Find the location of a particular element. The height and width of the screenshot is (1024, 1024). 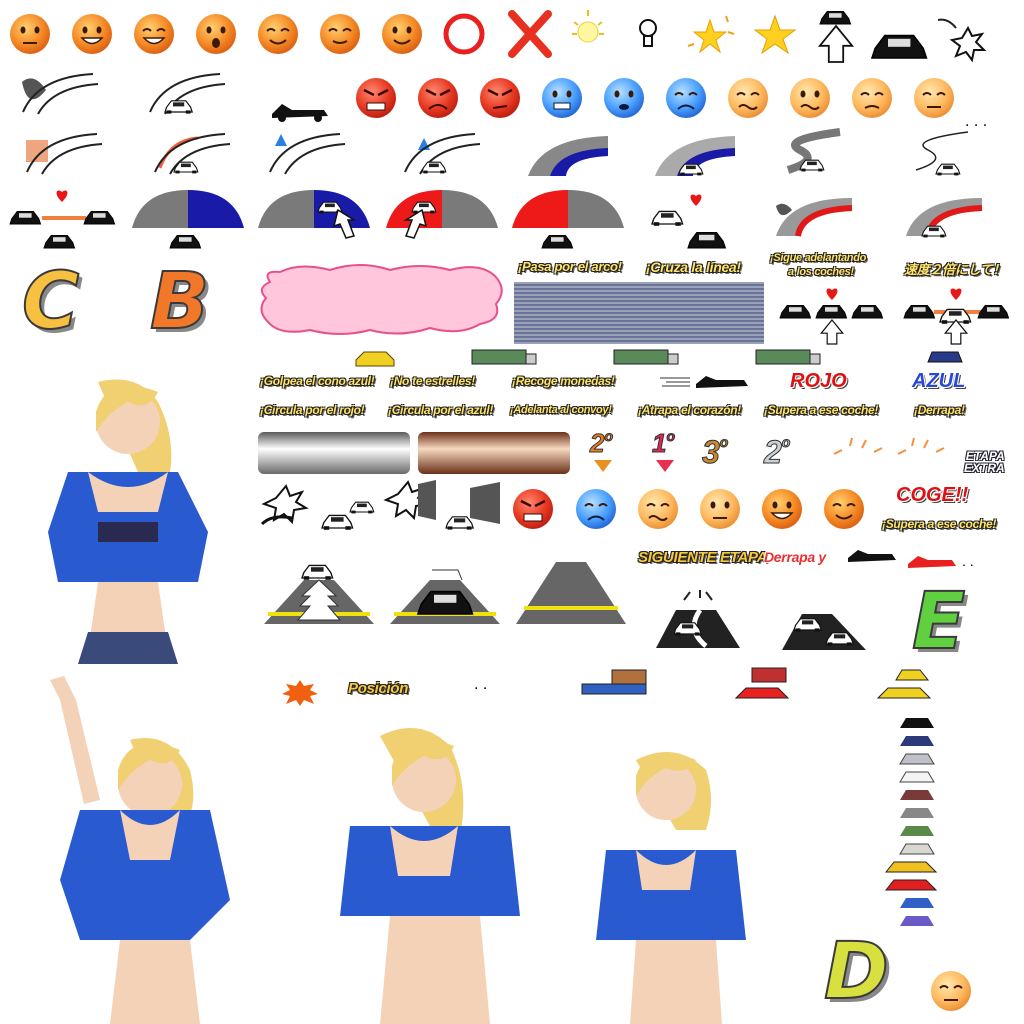

dots-text: . . is located at coordinates (968, 561).